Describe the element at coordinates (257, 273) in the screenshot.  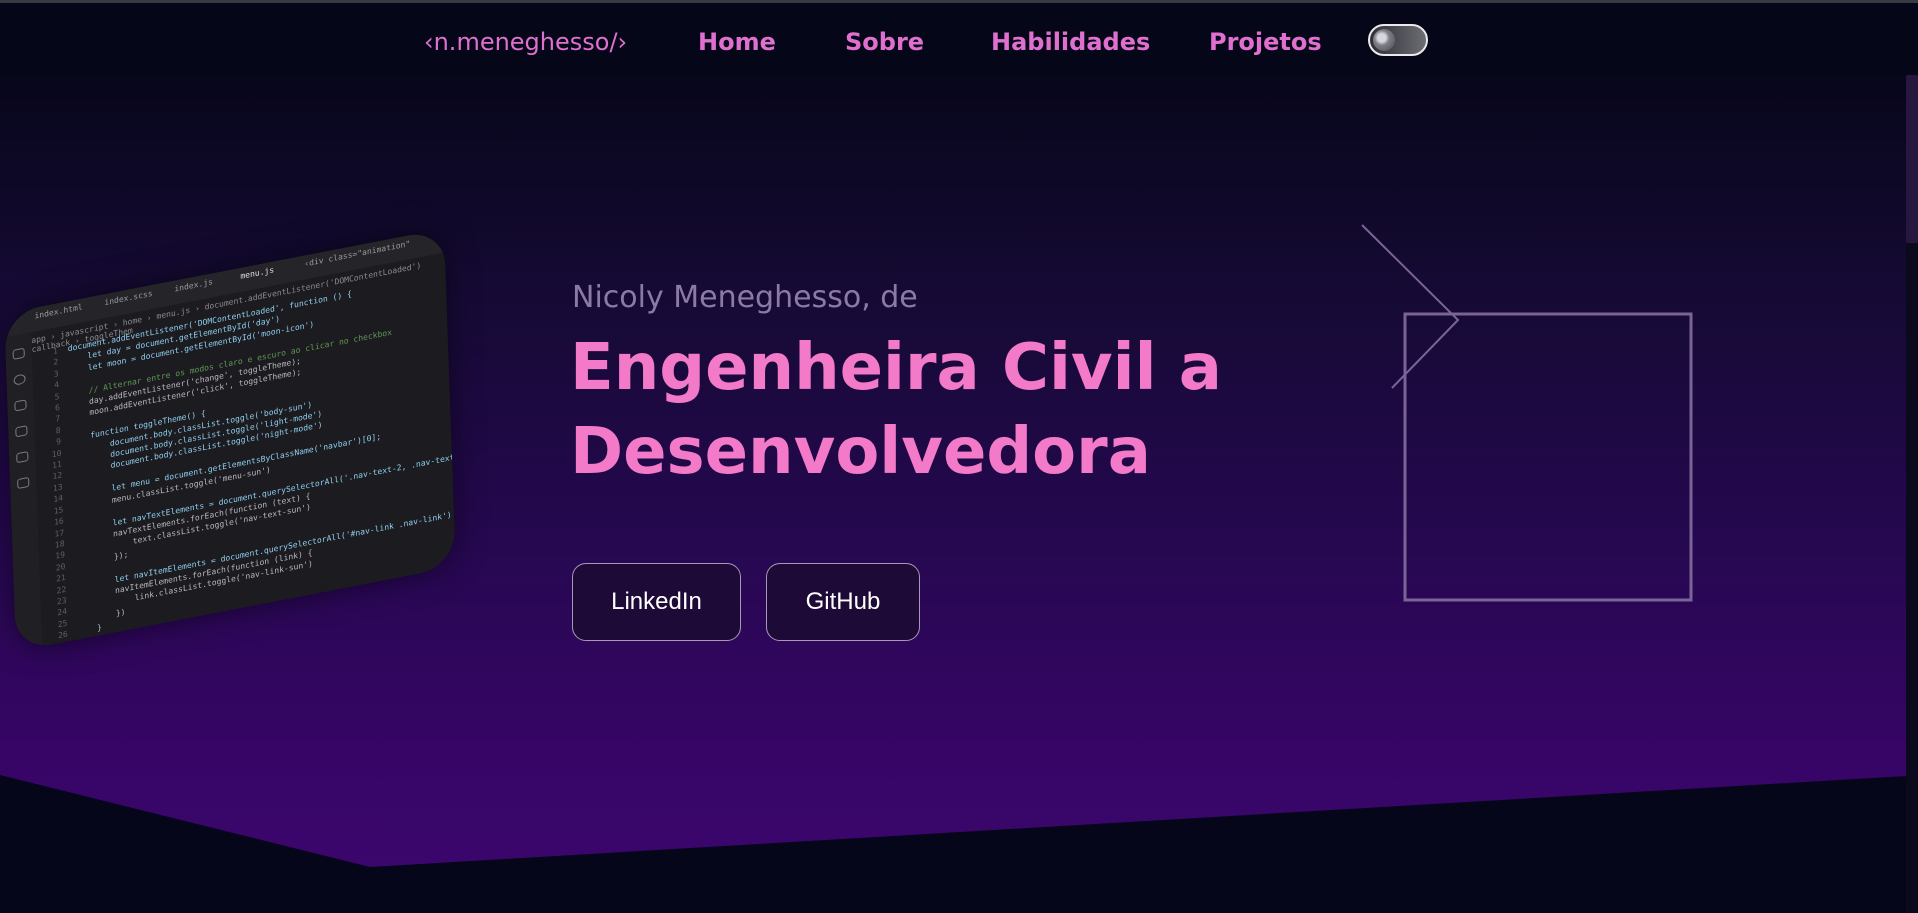
I see `code-tab-active: menu.js` at that location.